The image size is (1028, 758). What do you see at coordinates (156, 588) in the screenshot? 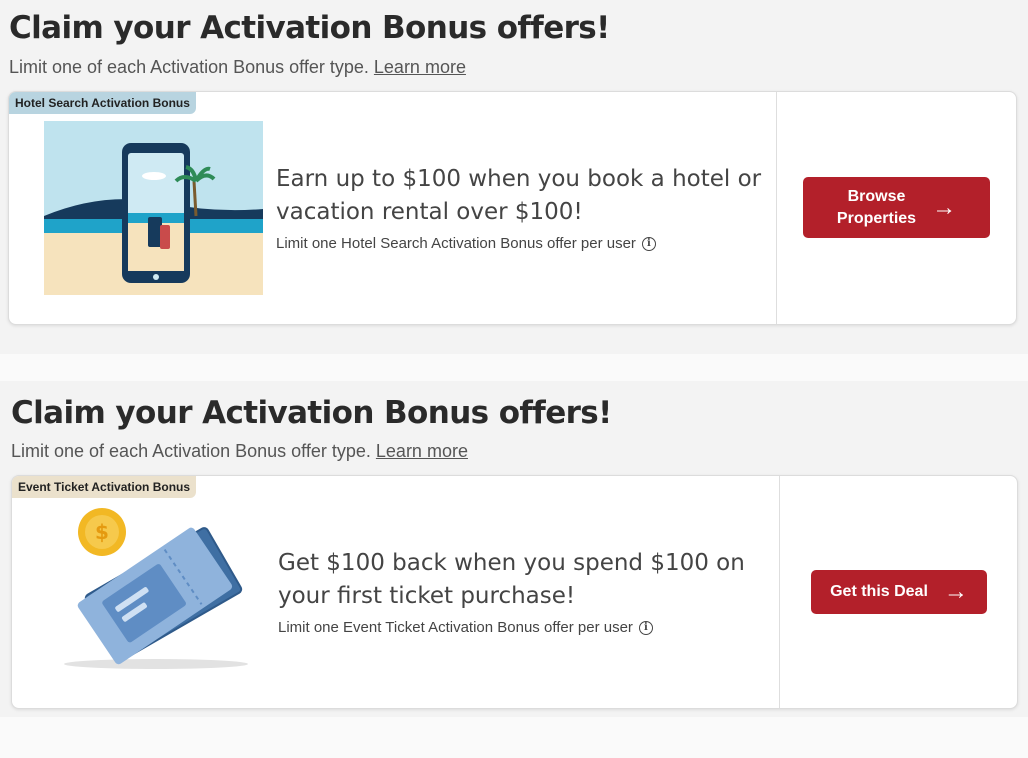
I see `ticket-coin-icon: $` at bounding box center [156, 588].